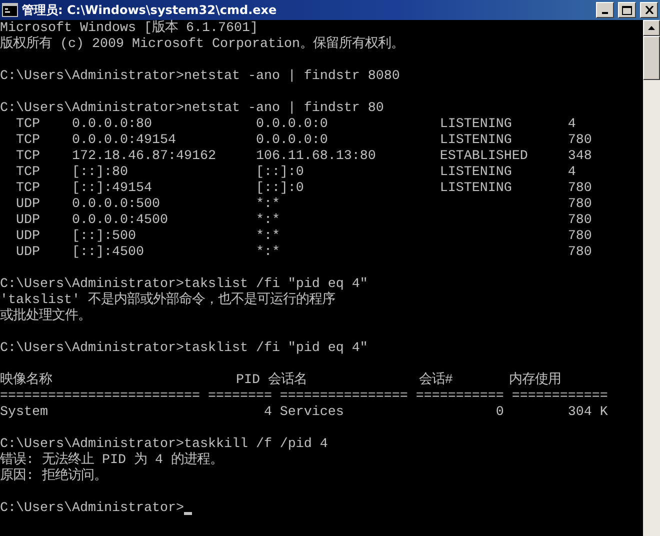  Describe the element at coordinates (167, 300) in the screenshot. I see `output-line: 'takslist' 不是内部或外部命令，也不是可运行的程序` at that location.